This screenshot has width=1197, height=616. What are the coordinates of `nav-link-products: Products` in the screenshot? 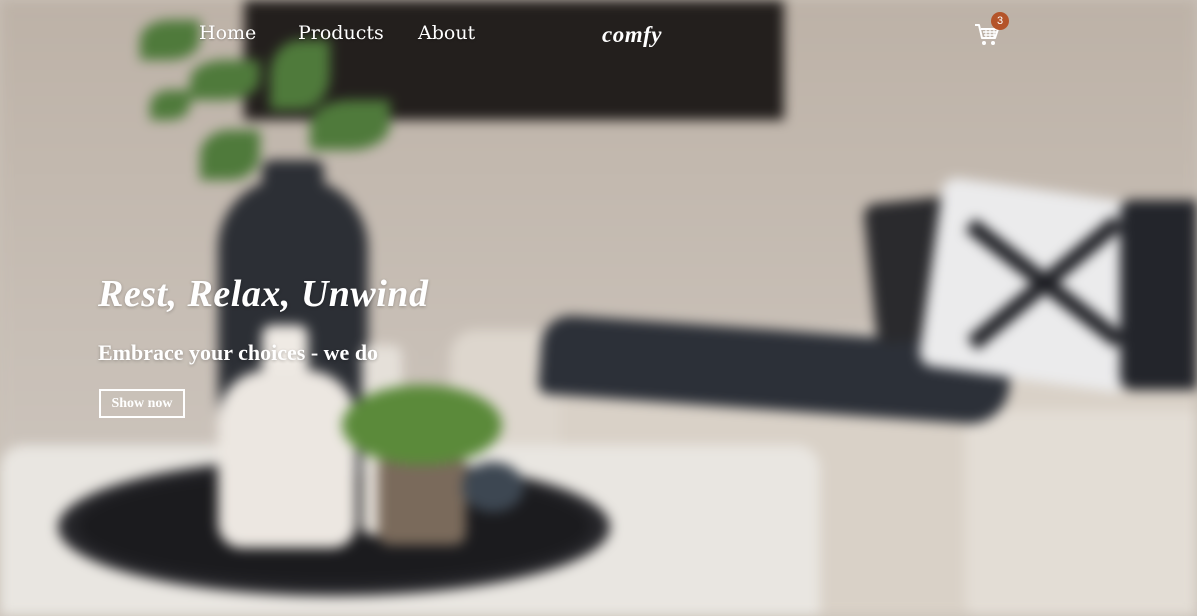 It's located at (341, 33).